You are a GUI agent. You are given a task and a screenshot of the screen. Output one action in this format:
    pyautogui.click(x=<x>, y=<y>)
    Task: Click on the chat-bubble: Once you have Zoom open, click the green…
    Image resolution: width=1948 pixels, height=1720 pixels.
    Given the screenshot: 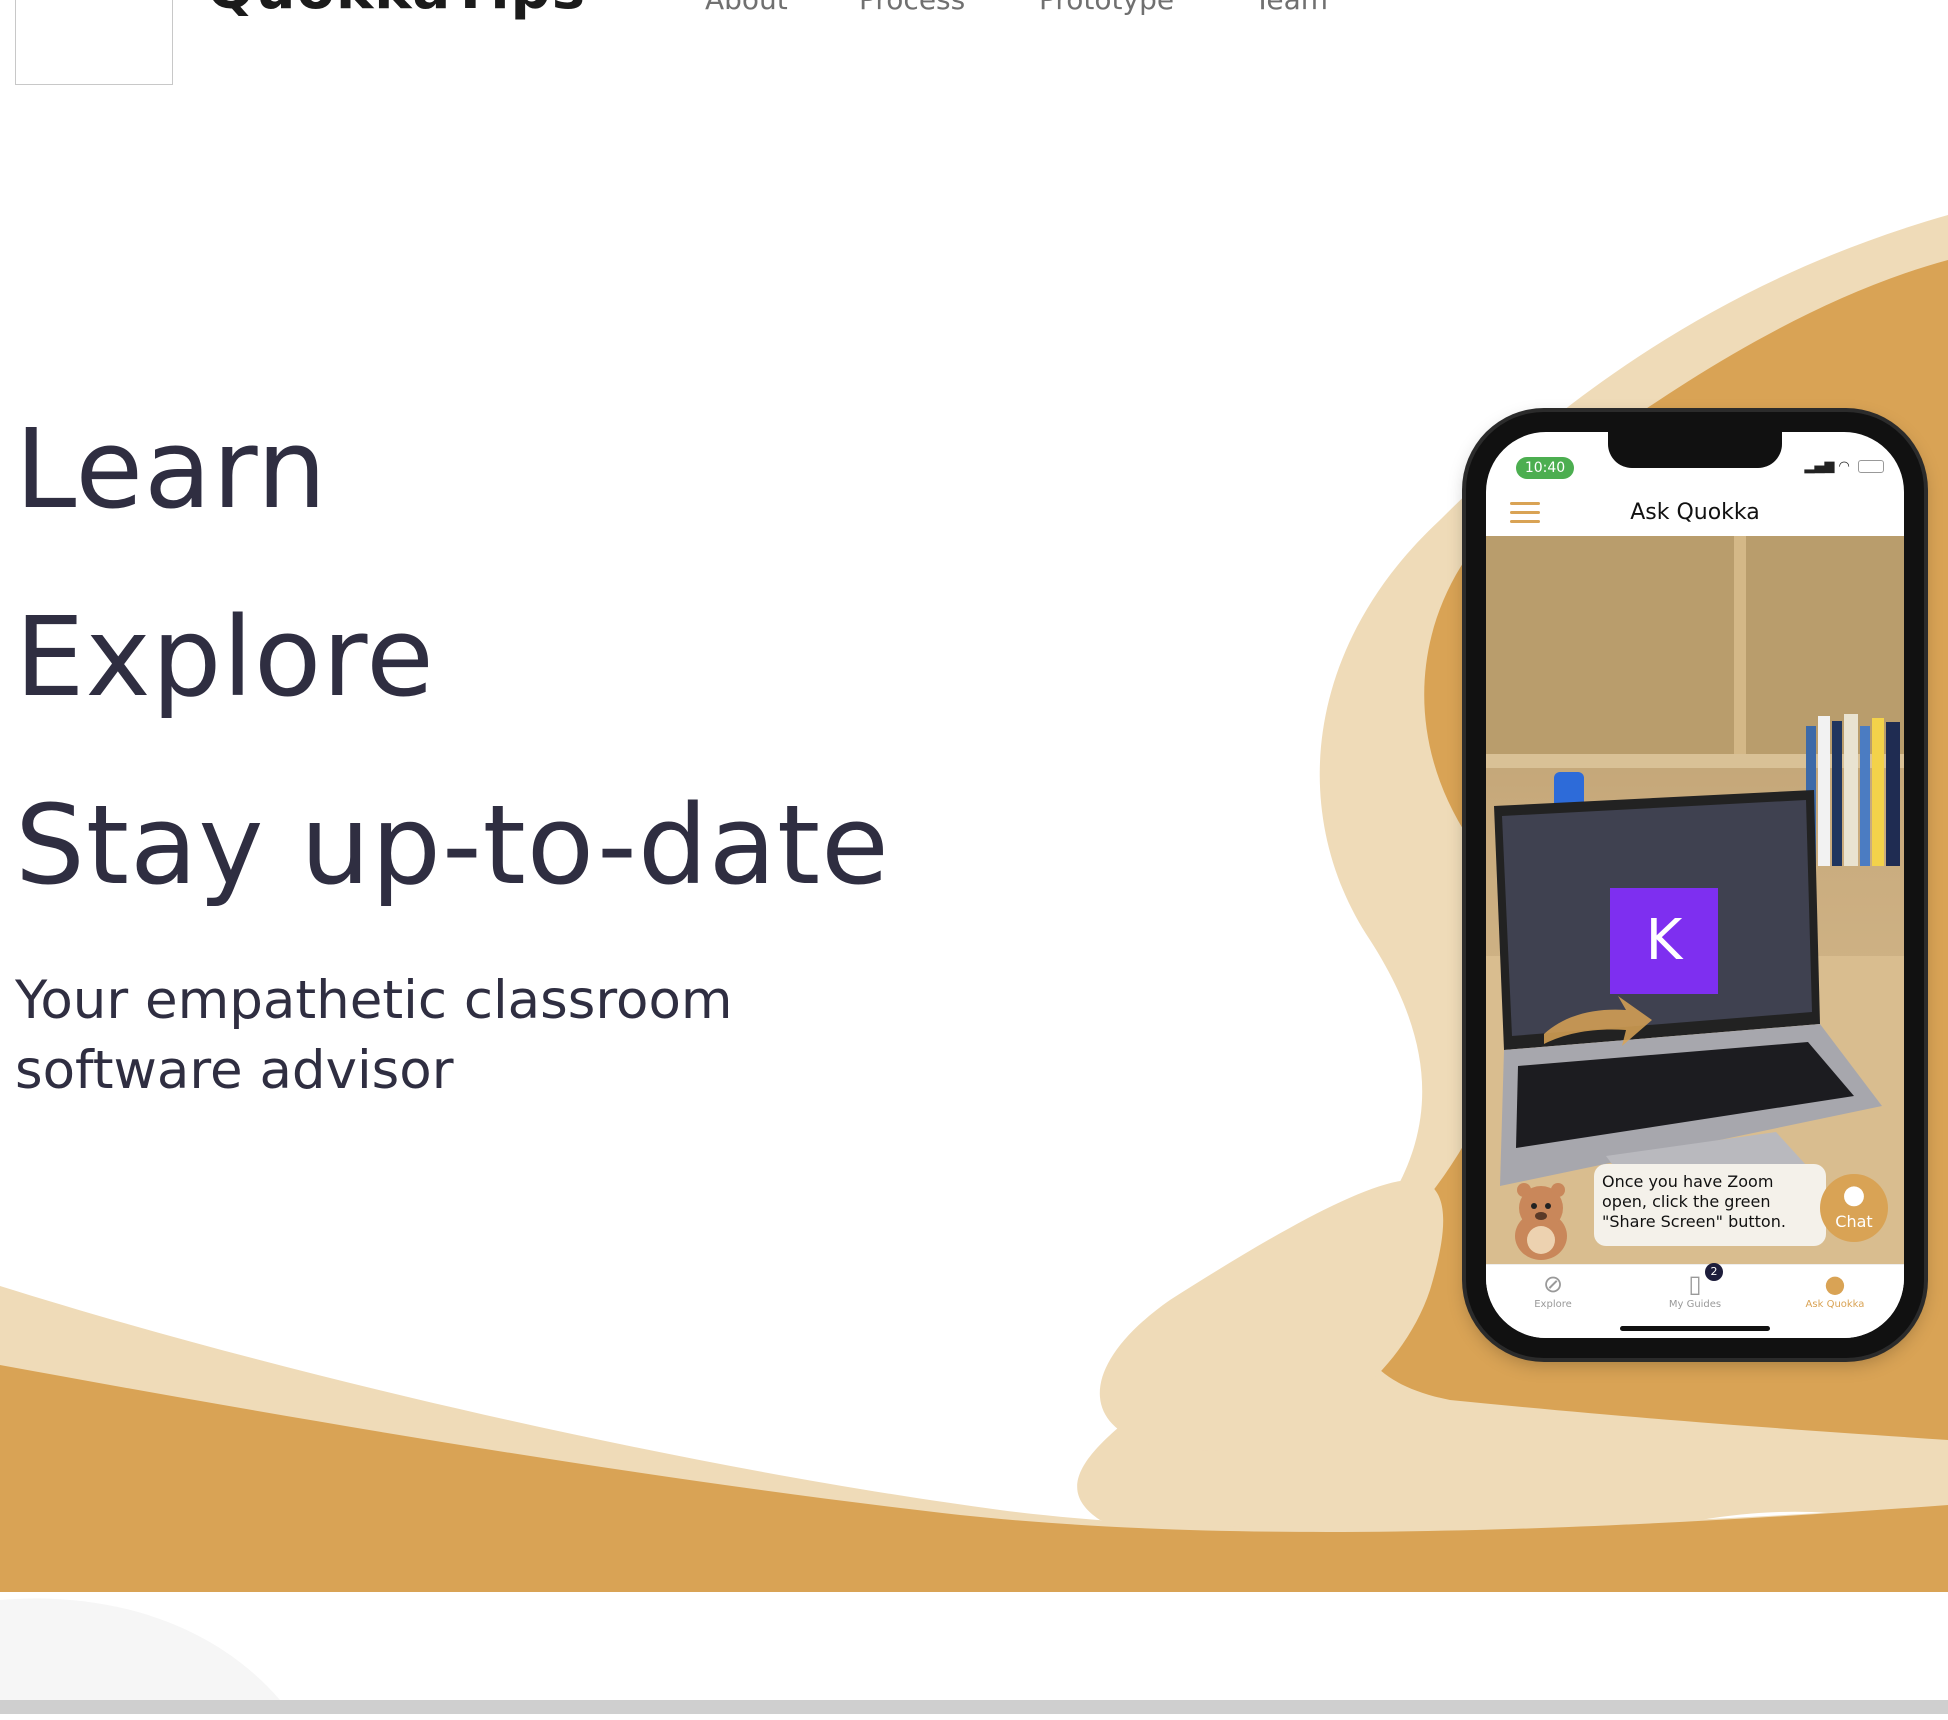 What is the action you would take?
    pyautogui.click(x=1710, y=1205)
    